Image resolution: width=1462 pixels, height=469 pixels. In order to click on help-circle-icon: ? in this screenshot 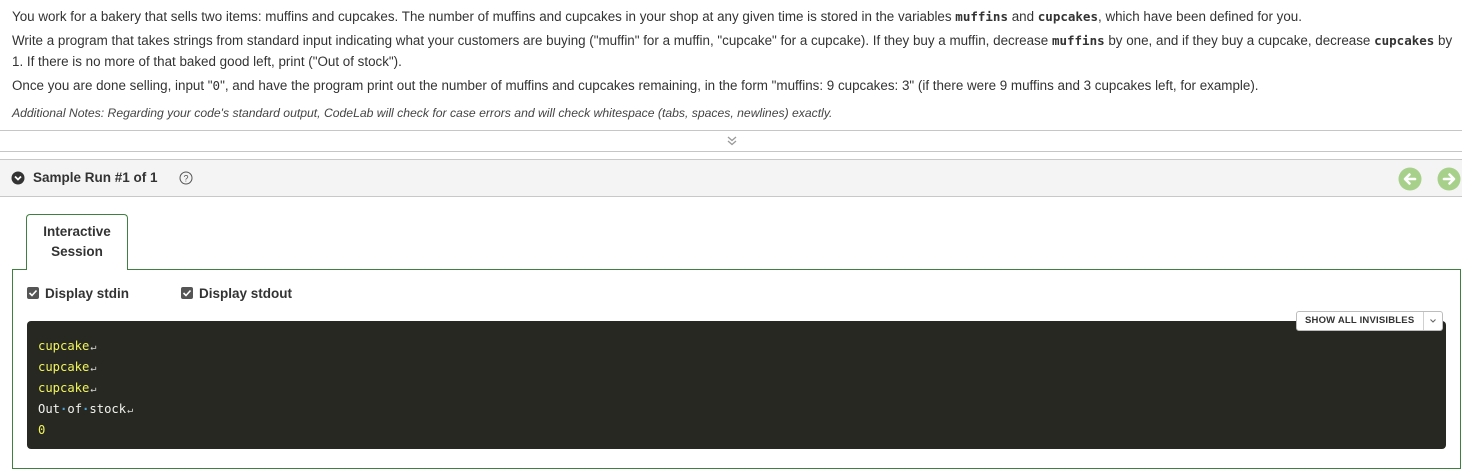, I will do `click(186, 180)`.